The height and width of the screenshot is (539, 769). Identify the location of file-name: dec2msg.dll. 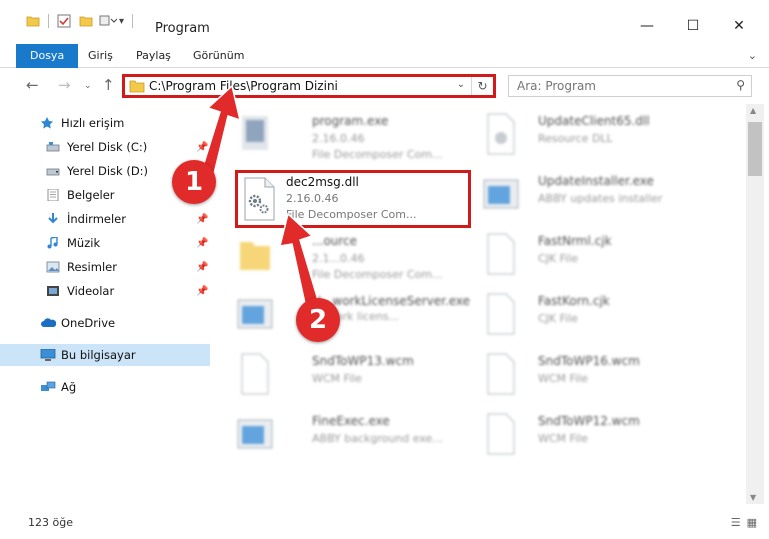
(322, 182).